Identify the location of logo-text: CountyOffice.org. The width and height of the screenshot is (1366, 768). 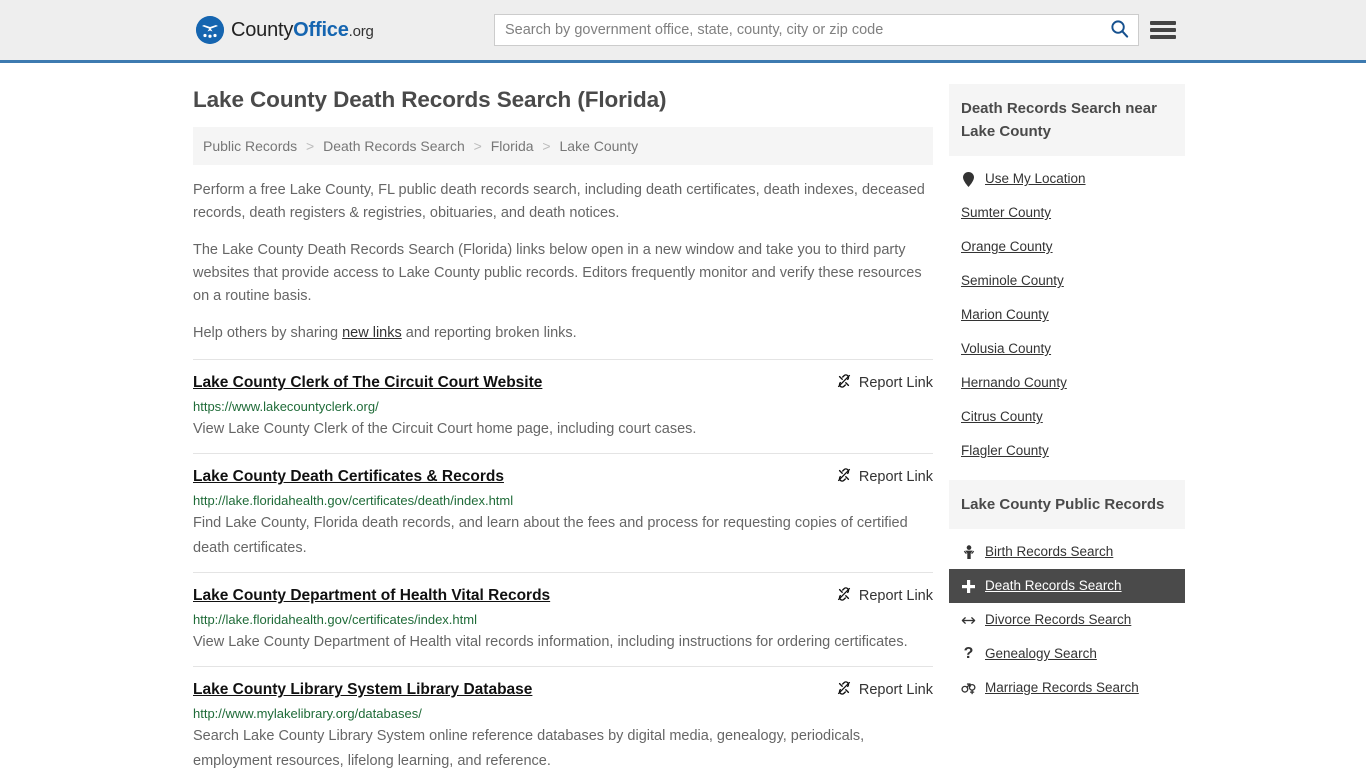
(302, 30).